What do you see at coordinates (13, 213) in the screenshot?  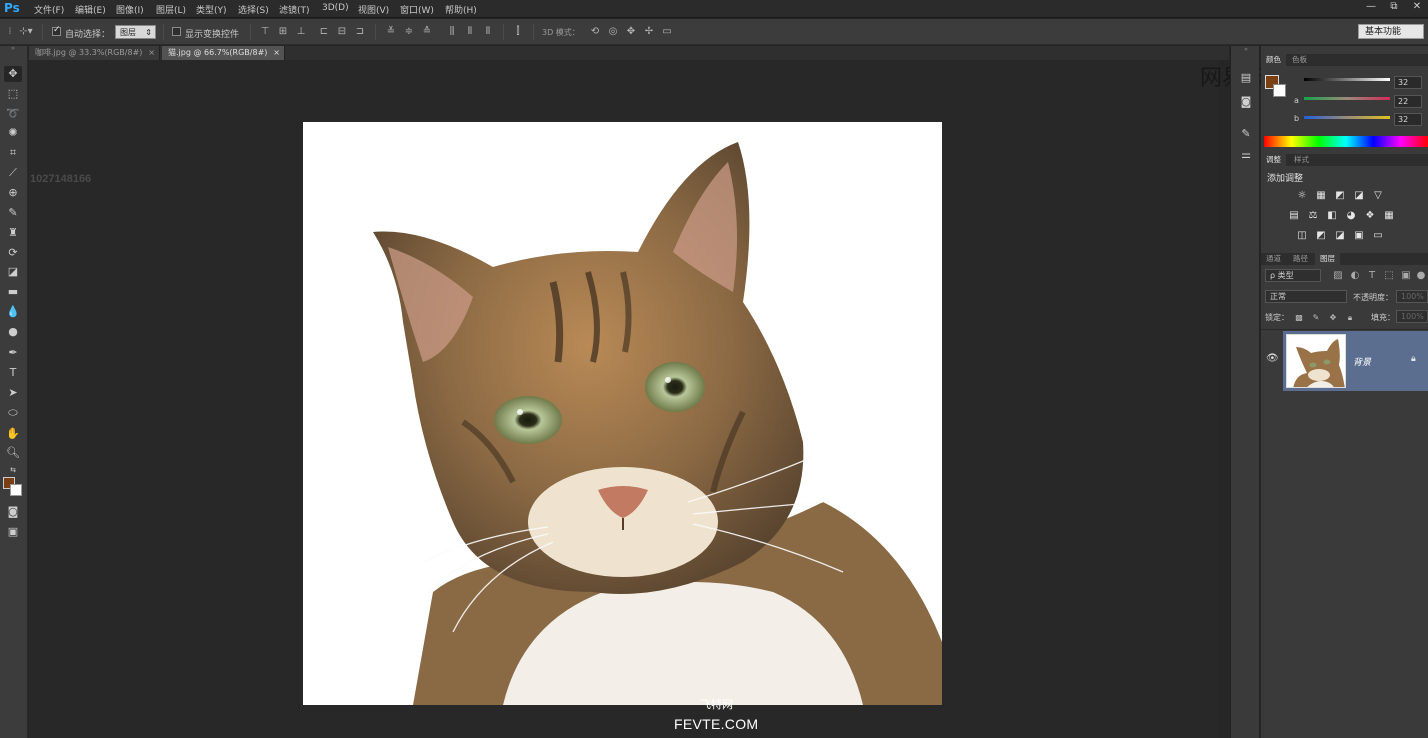 I see `brush-tool-icon: ✎` at bounding box center [13, 213].